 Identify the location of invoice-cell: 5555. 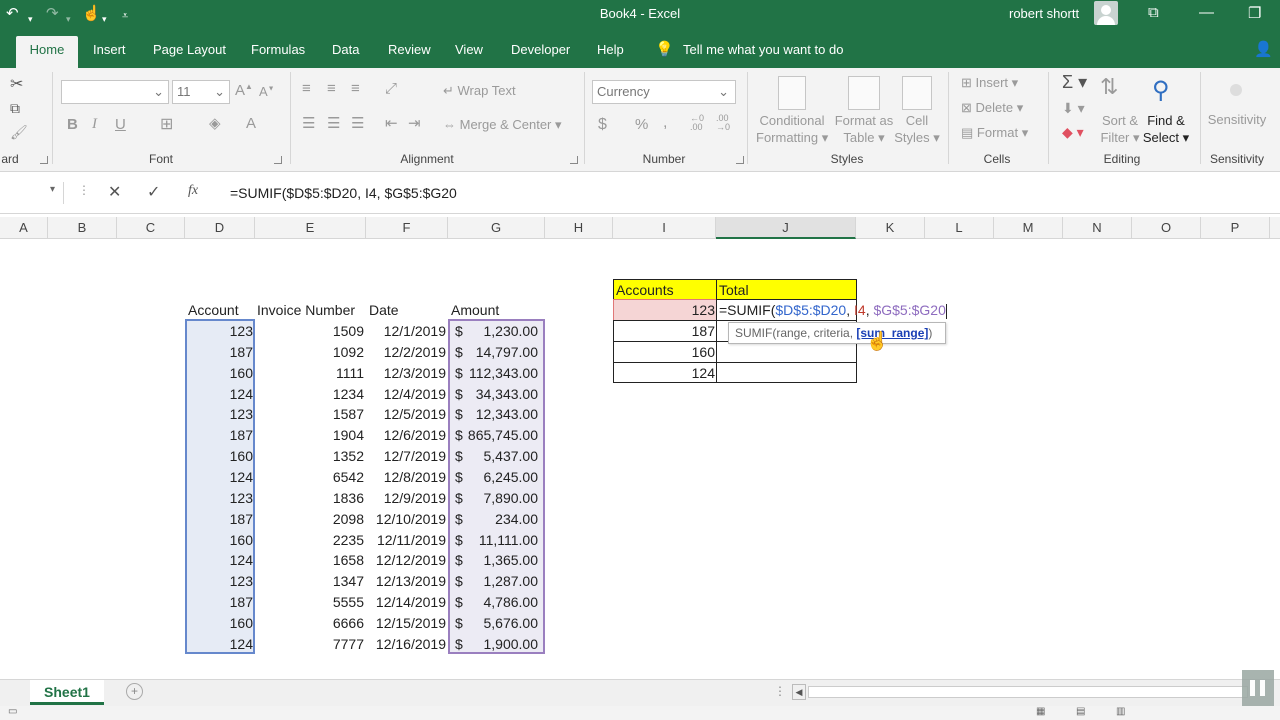
(310, 602).